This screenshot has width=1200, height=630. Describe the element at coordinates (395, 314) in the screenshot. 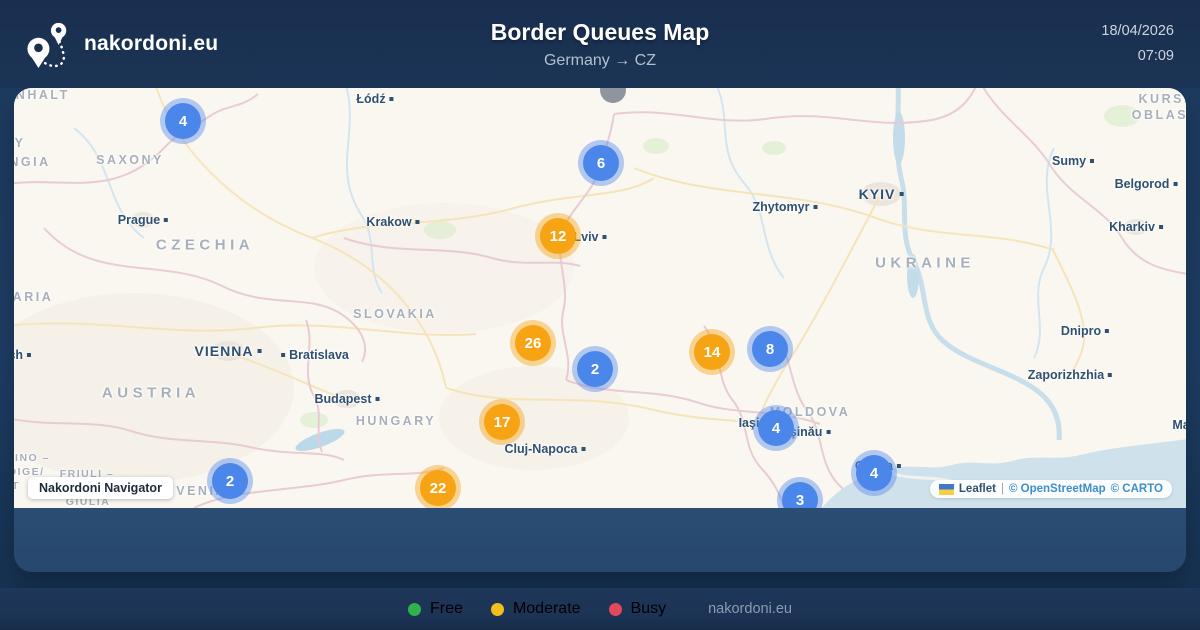

I see `region-label: SLOVAKIA` at that location.